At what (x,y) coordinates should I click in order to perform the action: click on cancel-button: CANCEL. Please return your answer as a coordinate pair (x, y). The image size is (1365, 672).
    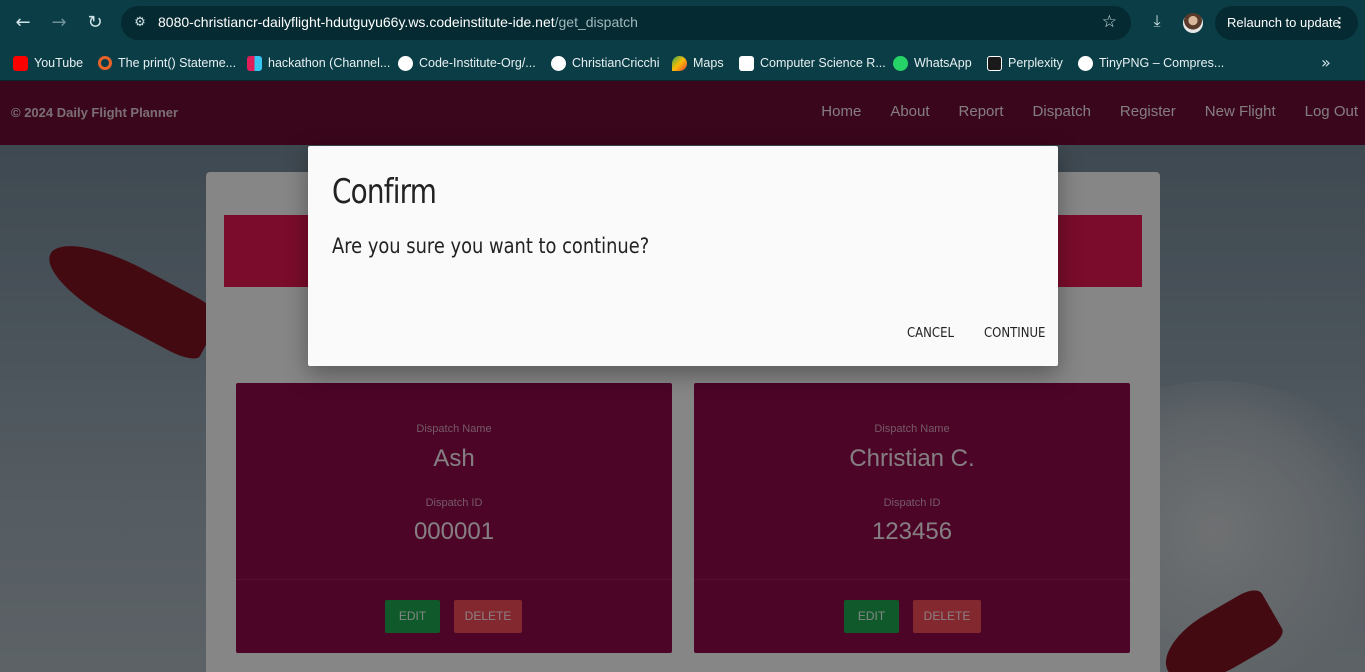
    Looking at the image, I should click on (930, 333).